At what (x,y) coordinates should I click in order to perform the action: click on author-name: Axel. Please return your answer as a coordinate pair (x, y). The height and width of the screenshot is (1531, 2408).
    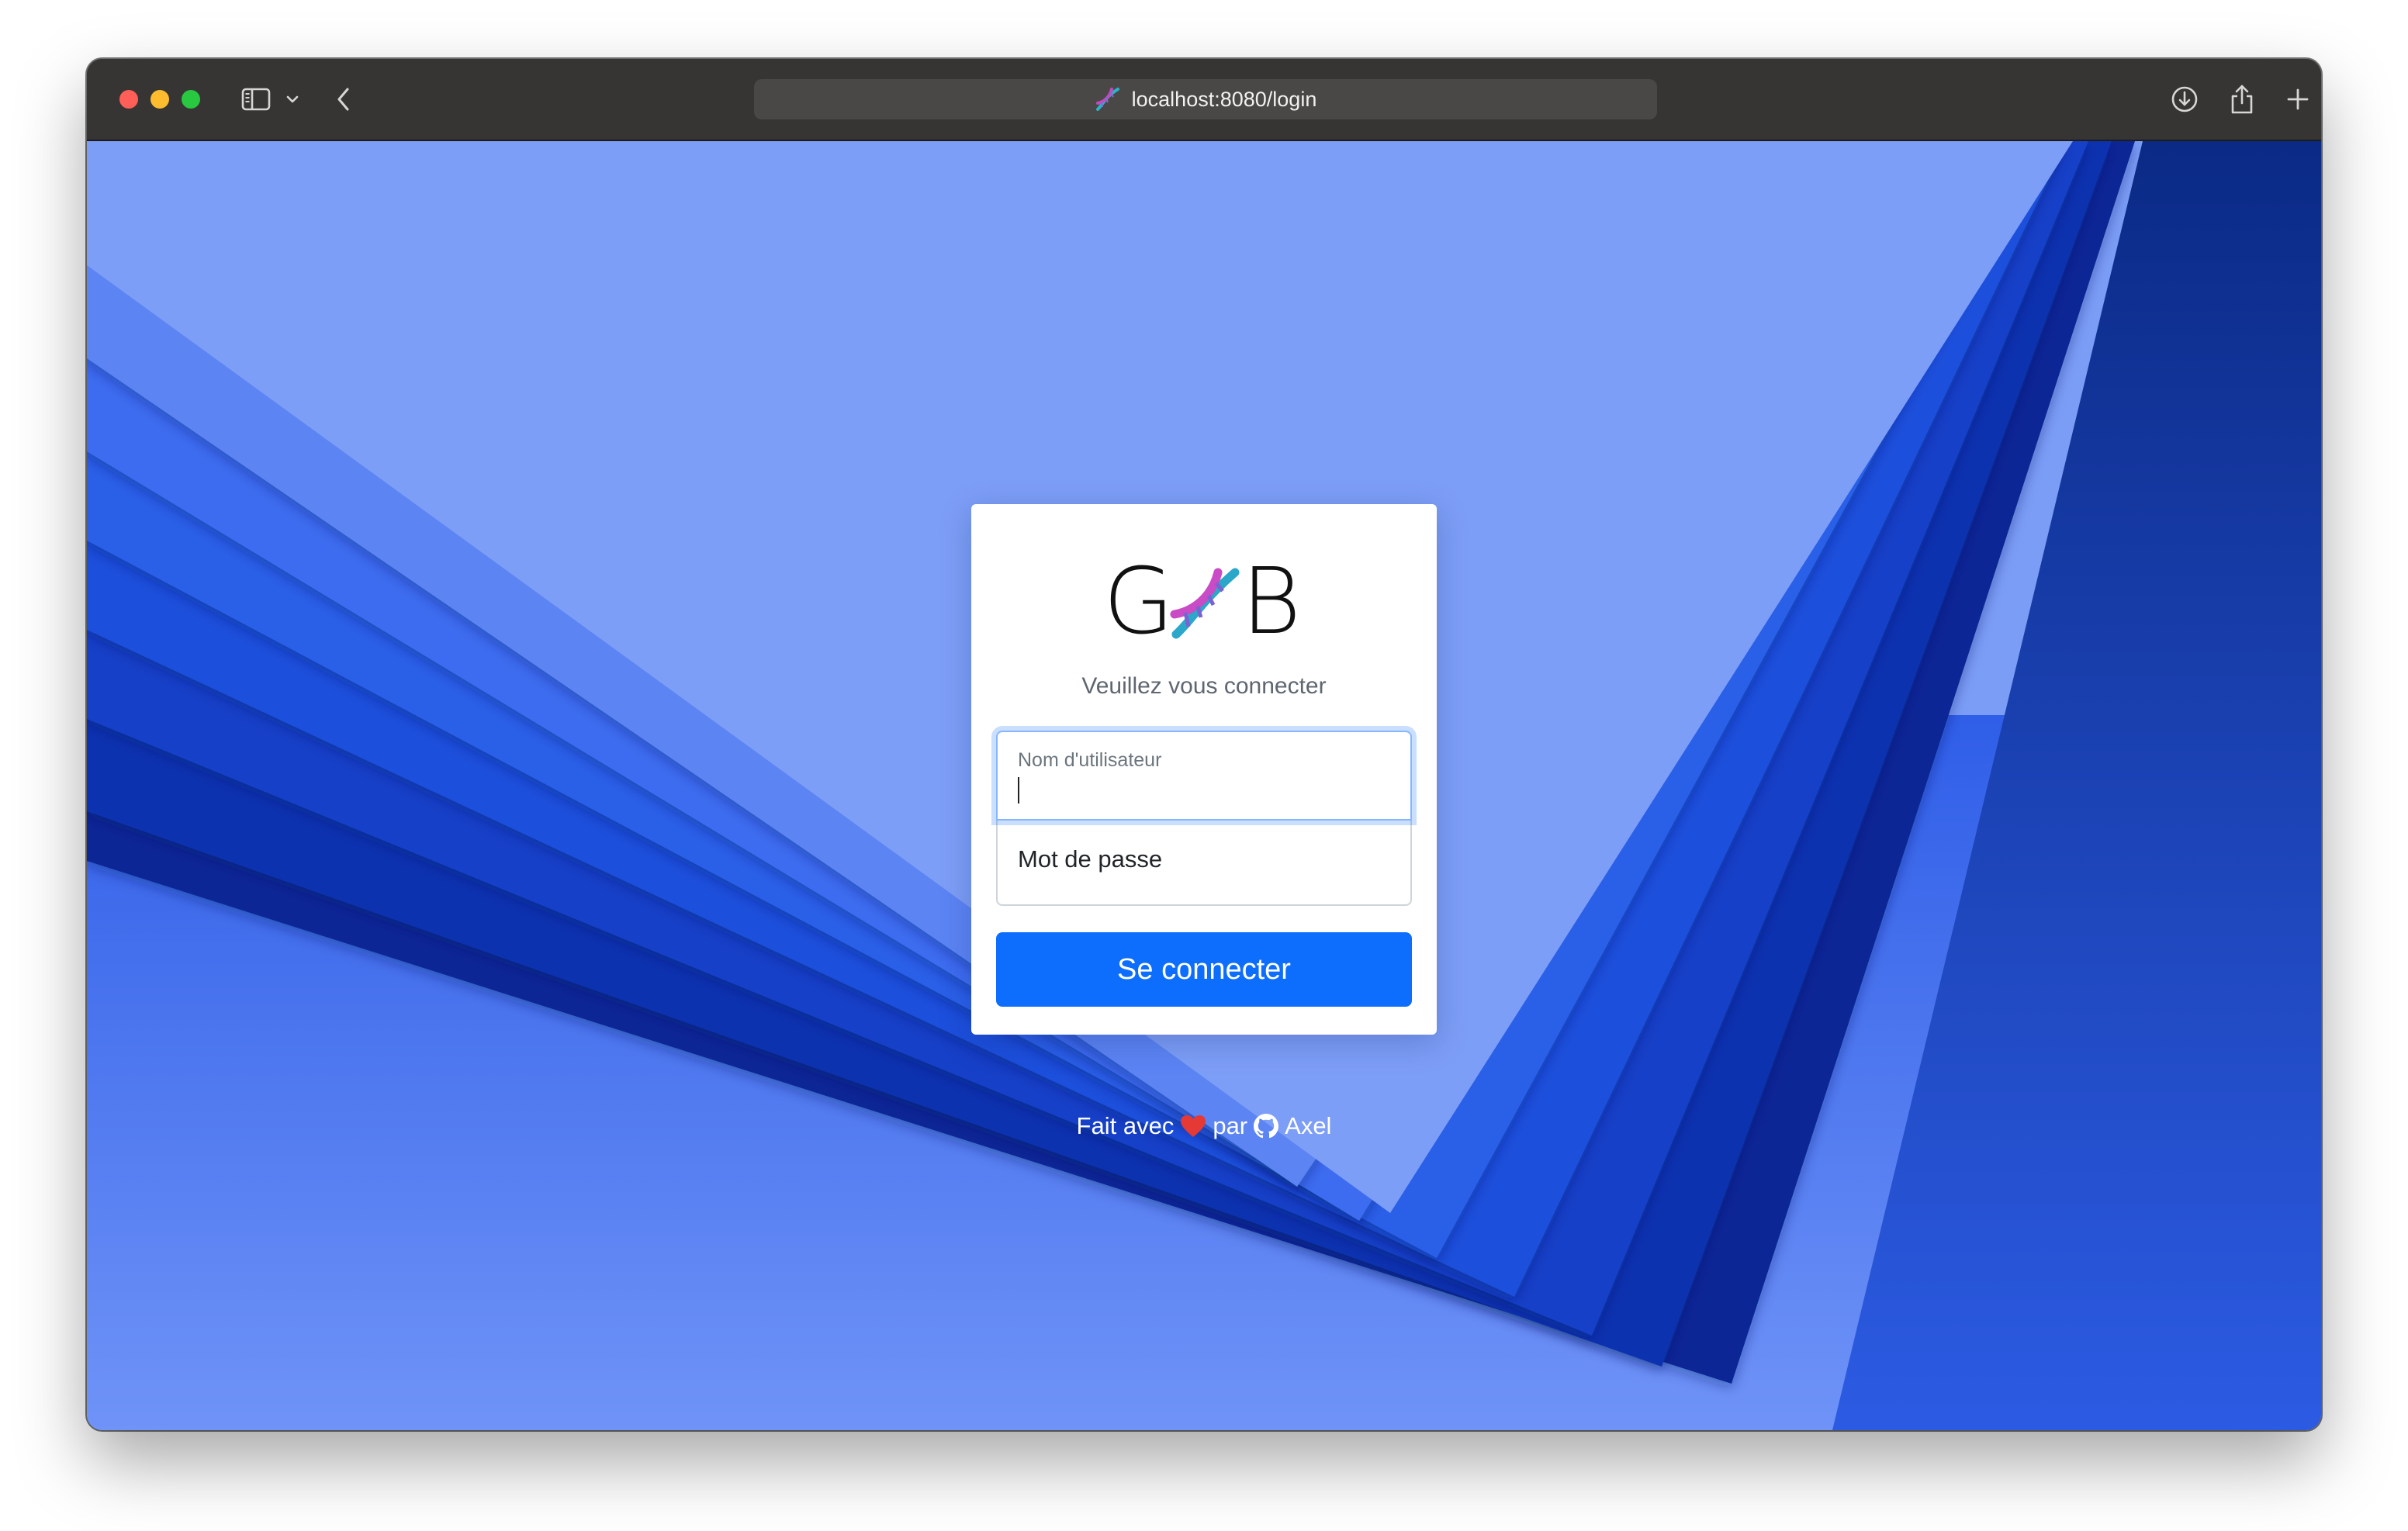
    Looking at the image, I should click on (1308, 1125).